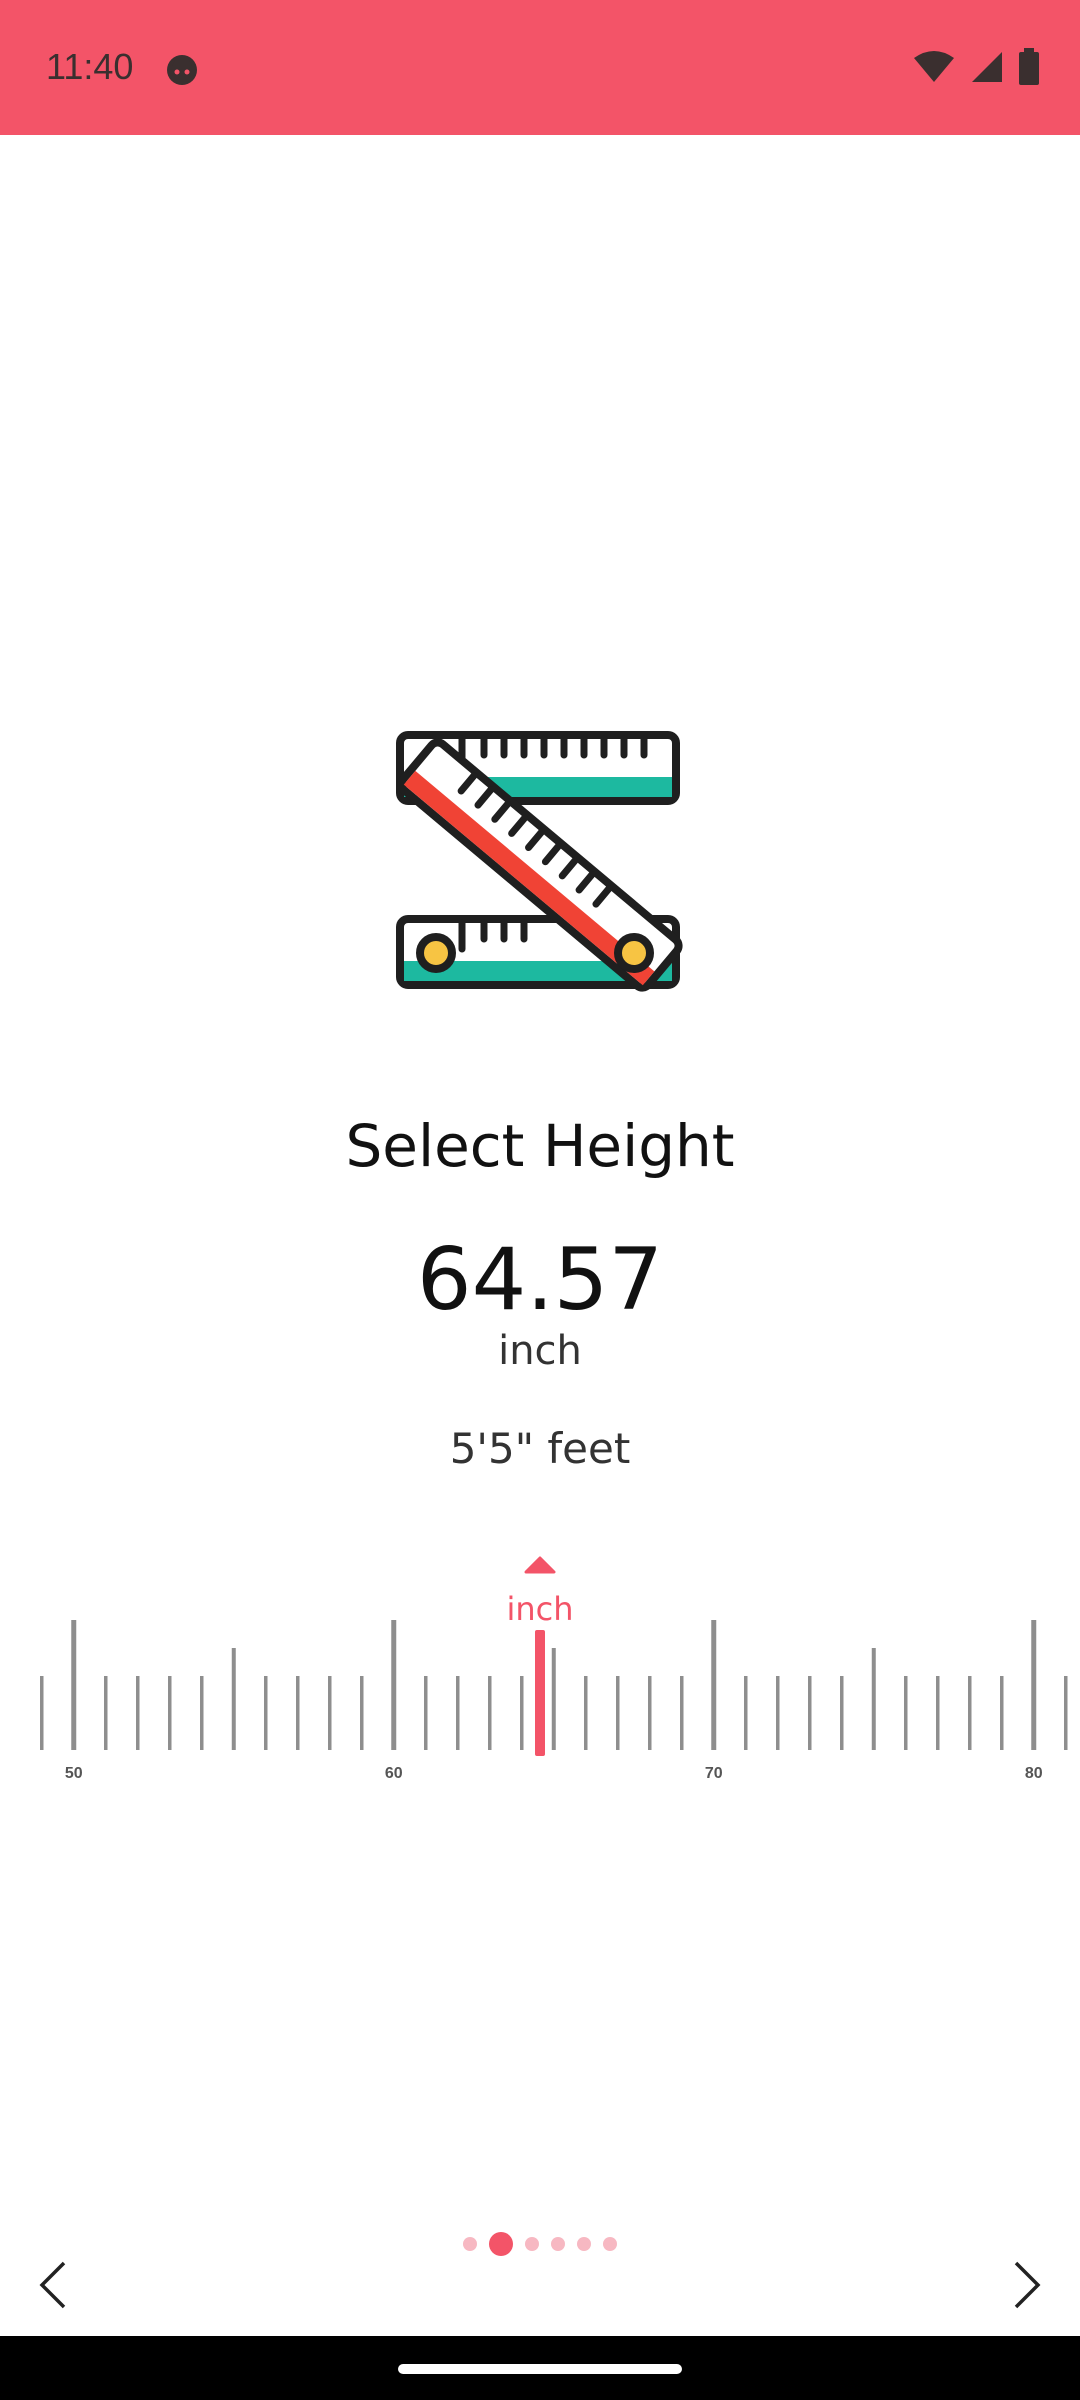  I want to click on ruler-tick-label: 50, so click(74, 1773).